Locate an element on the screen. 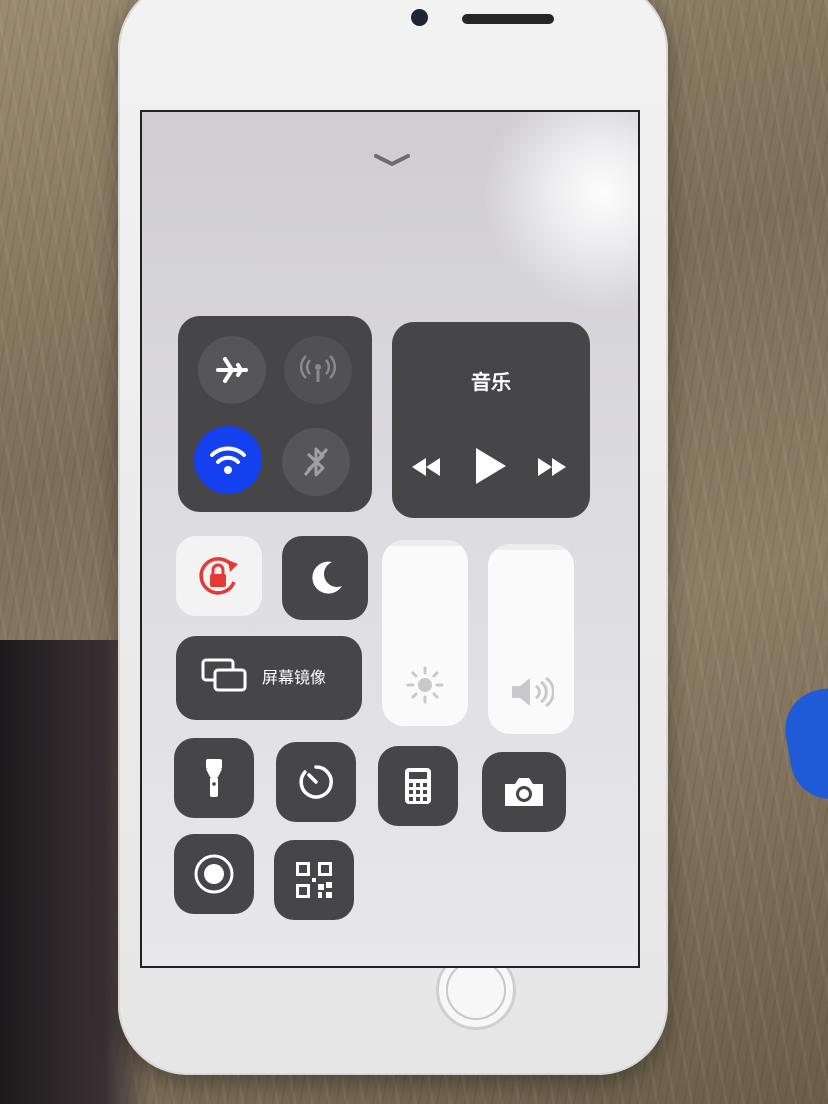 Image resolution: width=828 pixels, height=1104 pixels. timer-icon is located at coordinates (316, 782).